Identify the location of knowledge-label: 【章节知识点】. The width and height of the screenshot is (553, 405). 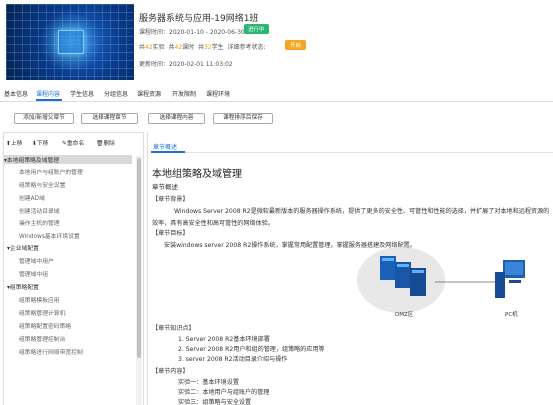
(173, 328).